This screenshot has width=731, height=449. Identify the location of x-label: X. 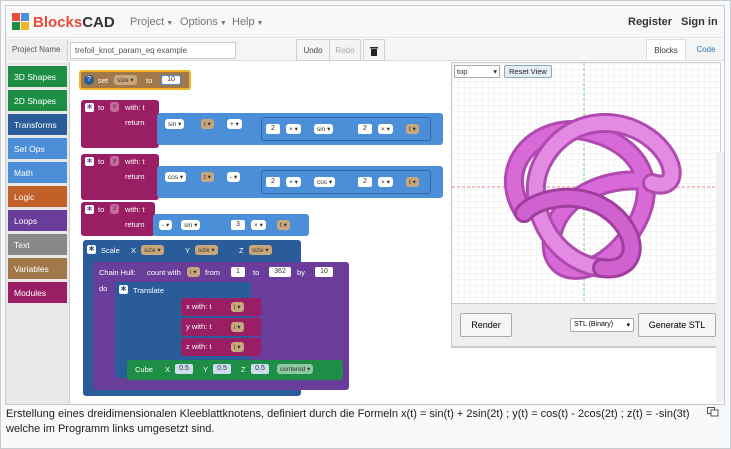
(134, 250).